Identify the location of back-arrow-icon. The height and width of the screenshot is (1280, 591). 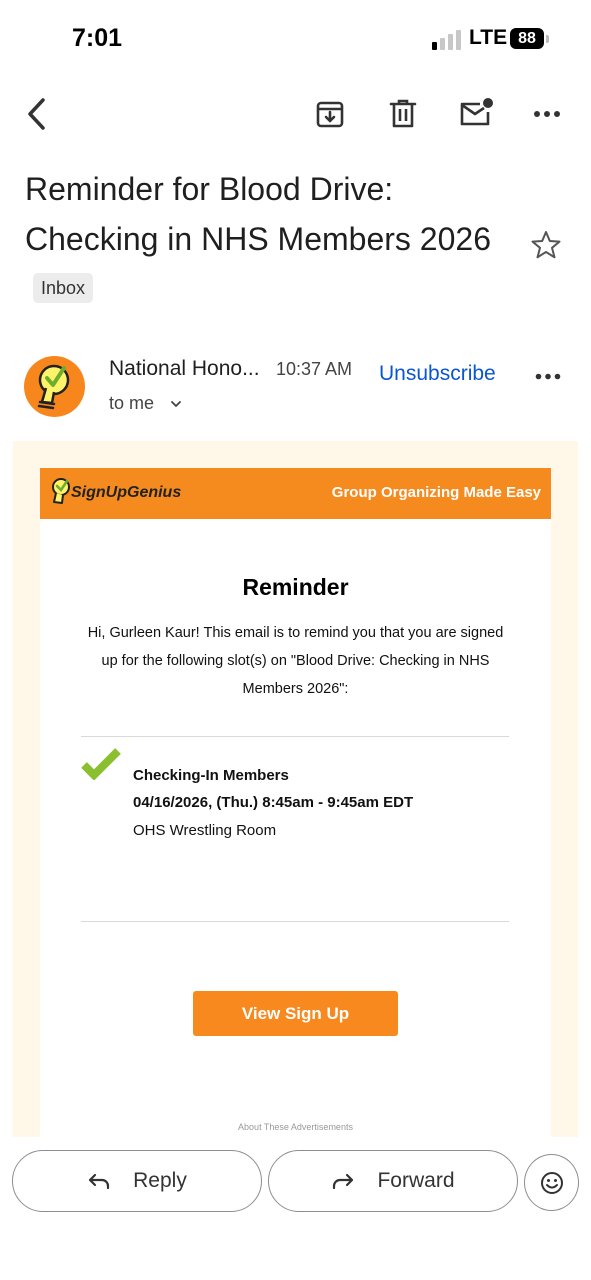
(36, 114).